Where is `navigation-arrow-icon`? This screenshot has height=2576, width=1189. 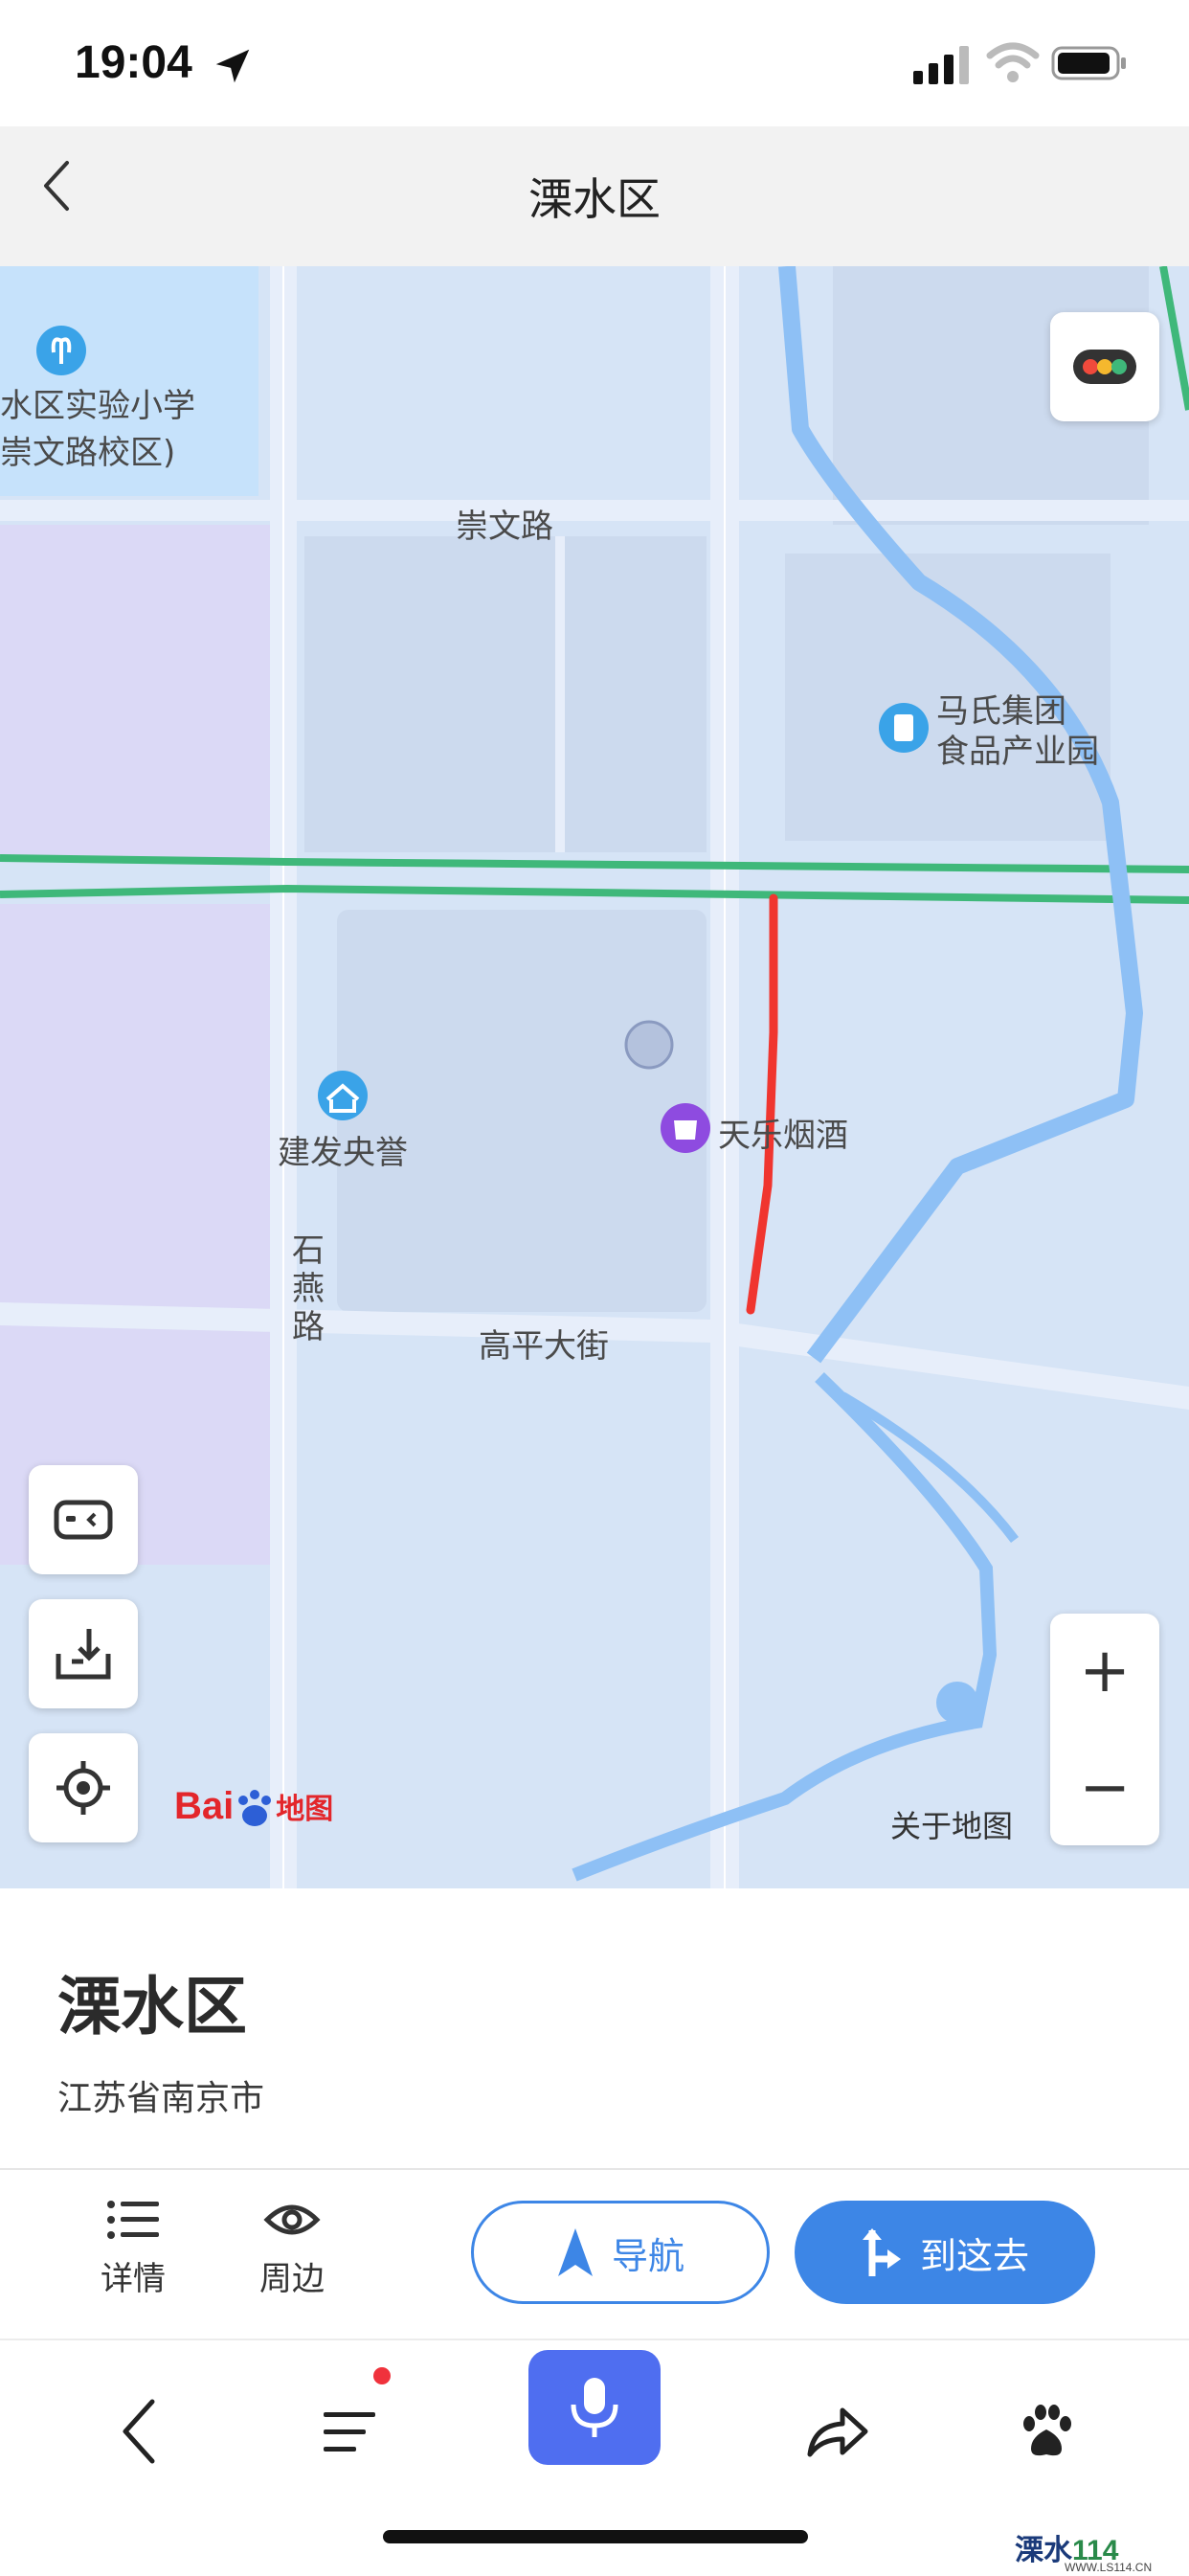
navigation-arrow-icon is located at coordinates (575, 2252).